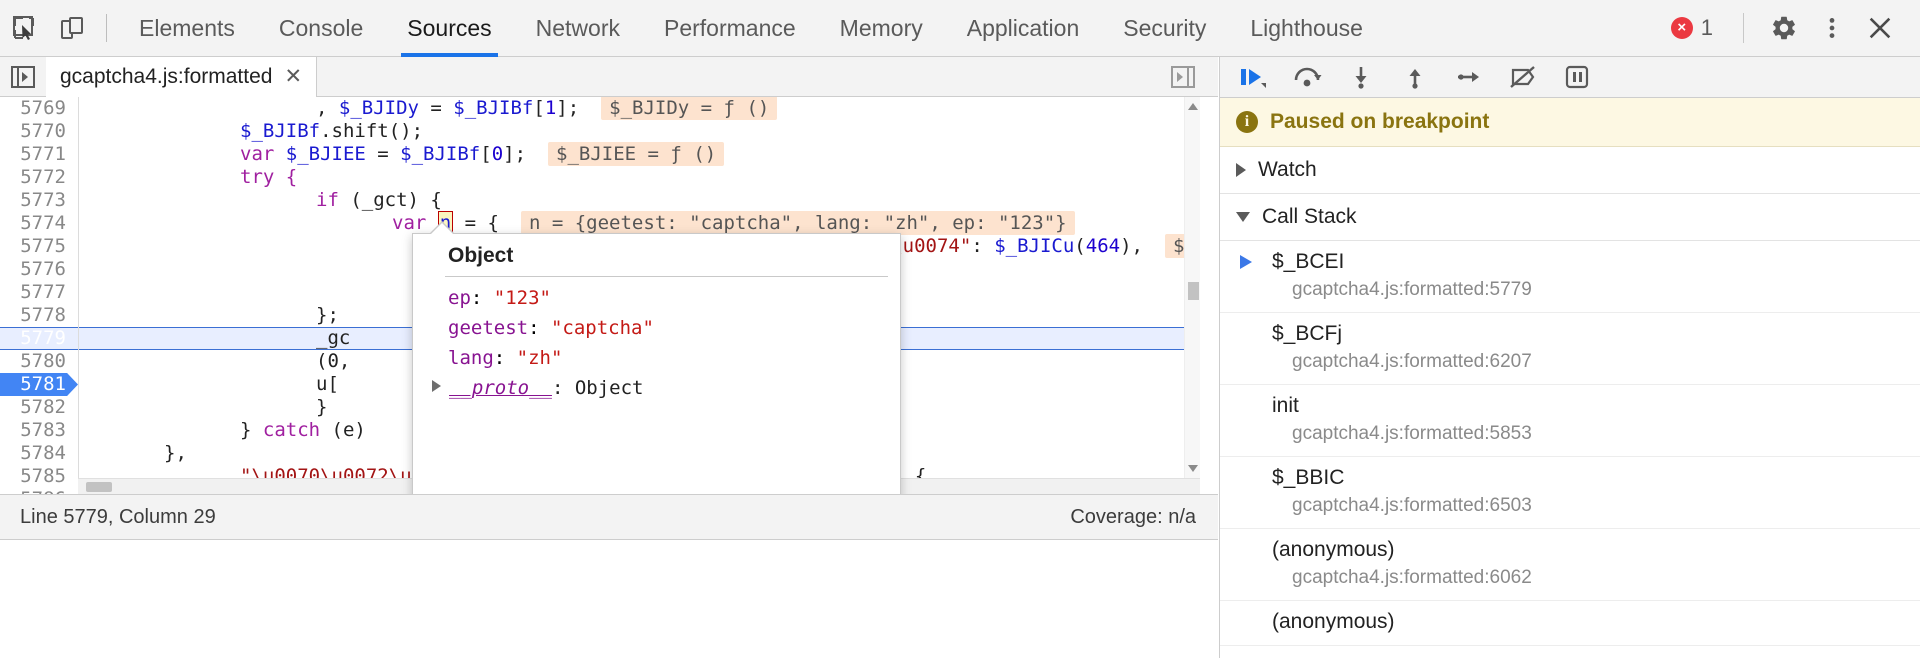 This screenshot has width=1920, height=658. Describe the element at coordinates (1880, 28) in the screenshot. I see `close-icon` at that location.